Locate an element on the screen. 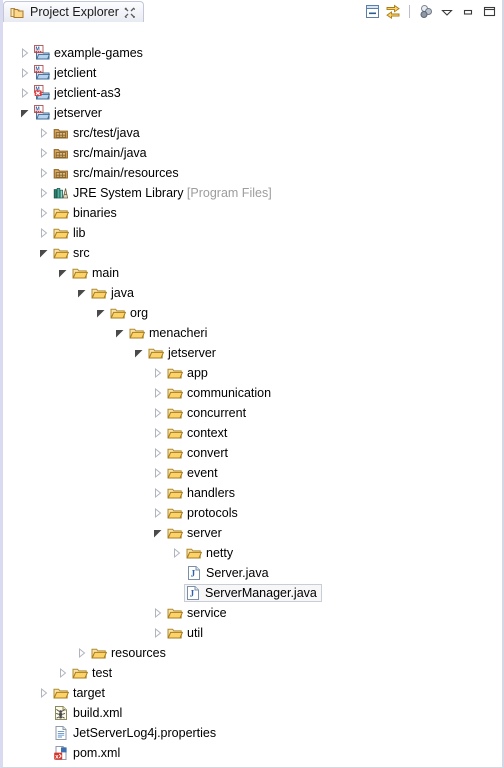 The height and width of the screenshot is (768, 504). tree-row: build.xml is located at coordinates (81, 713).